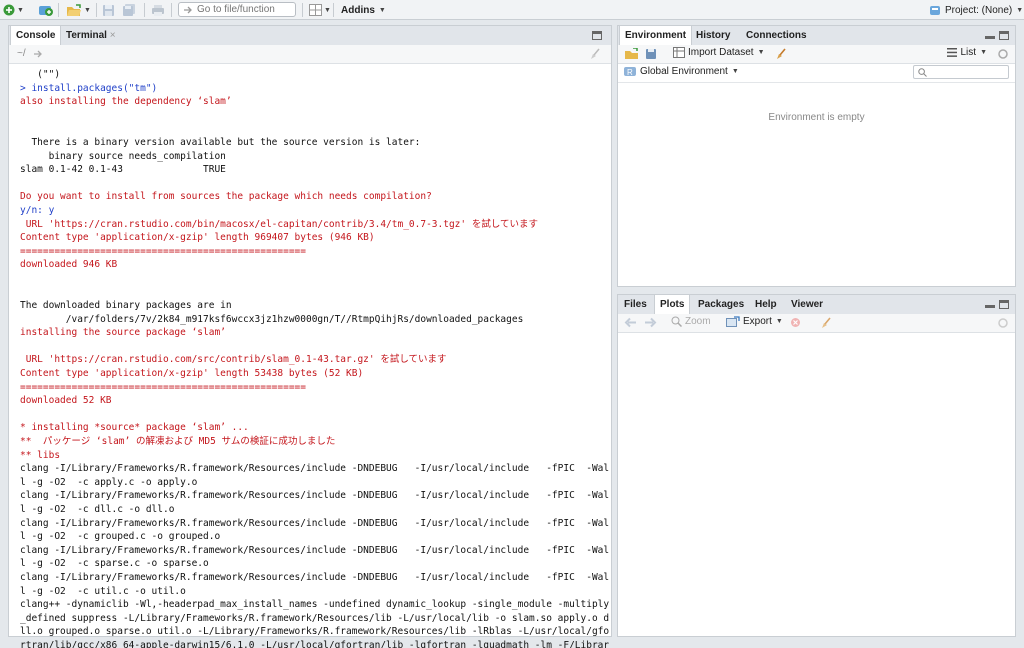 The image size is (1024, 648). I want to click on new-file-button: ▼, so click(13, 10).